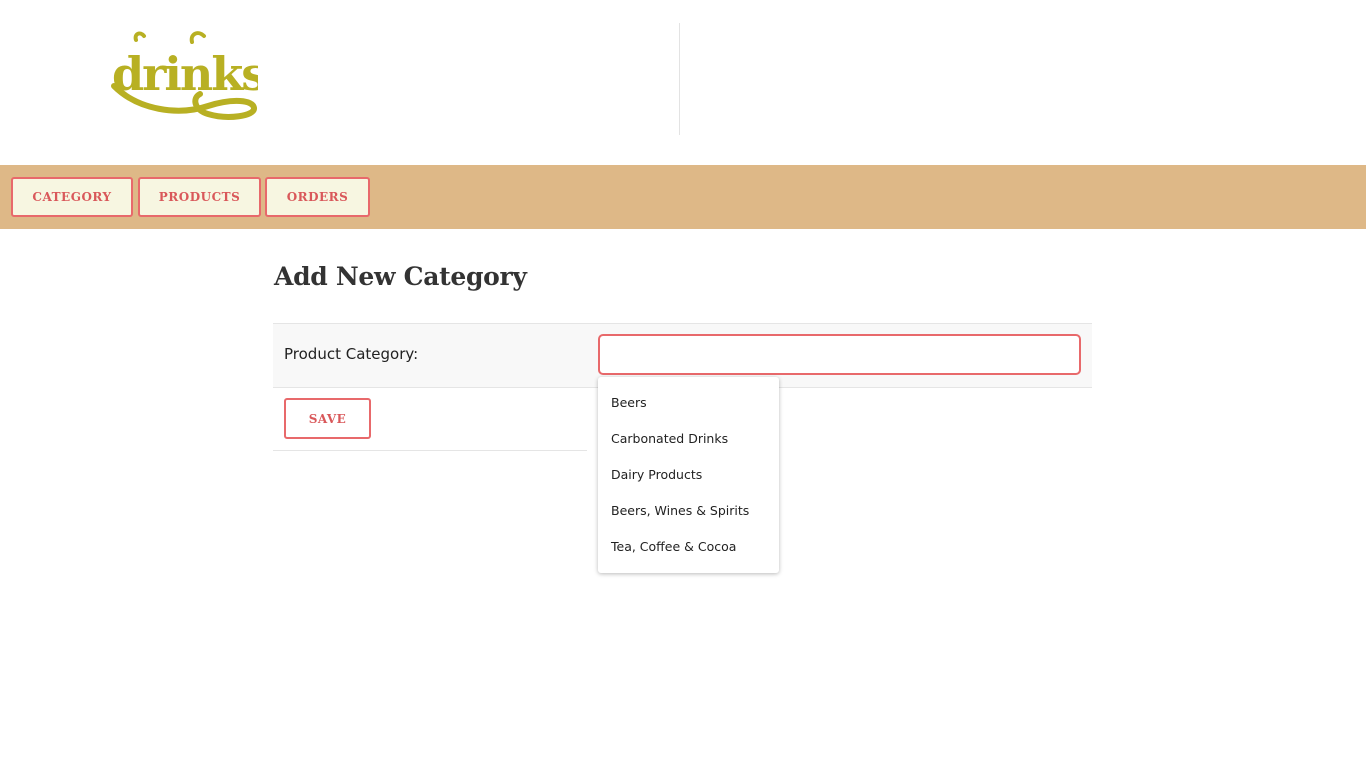 This screenshot has height=768, width=1366. What do you see at coordinates (688, 439) in the screenshot?
I see `suggestion-item: Carbonated Drinks` at bounding box center [688, 439].